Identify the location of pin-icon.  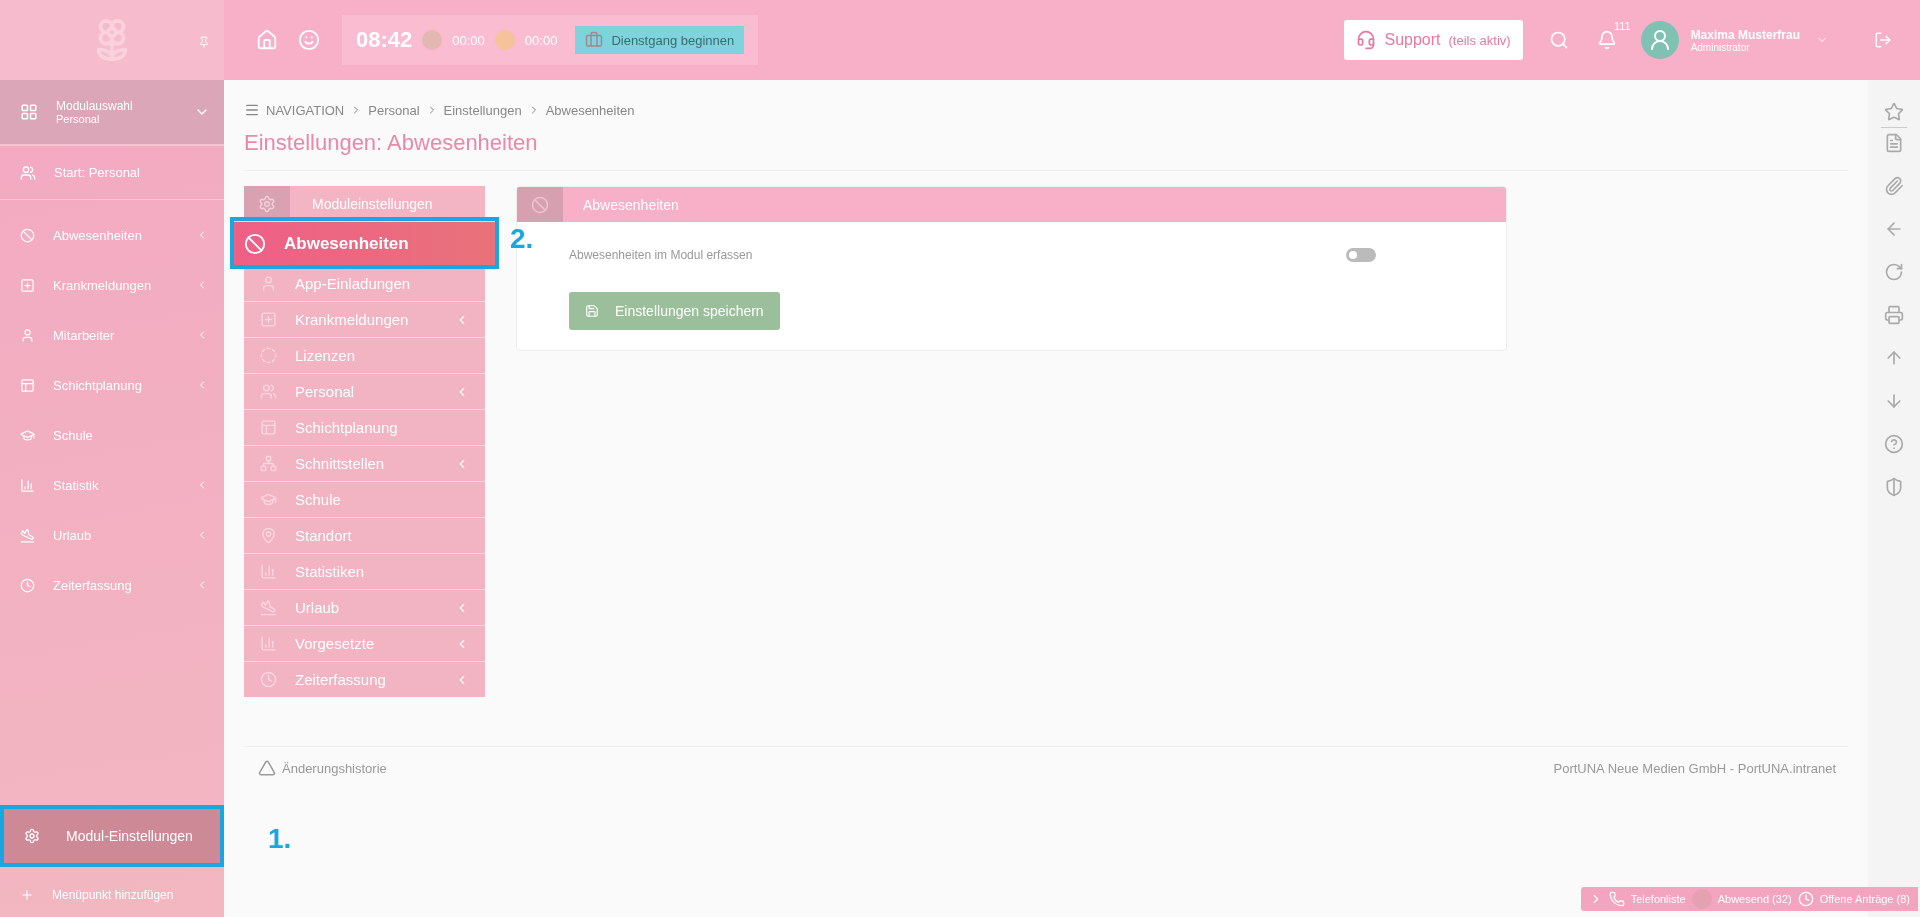
(204, 42).